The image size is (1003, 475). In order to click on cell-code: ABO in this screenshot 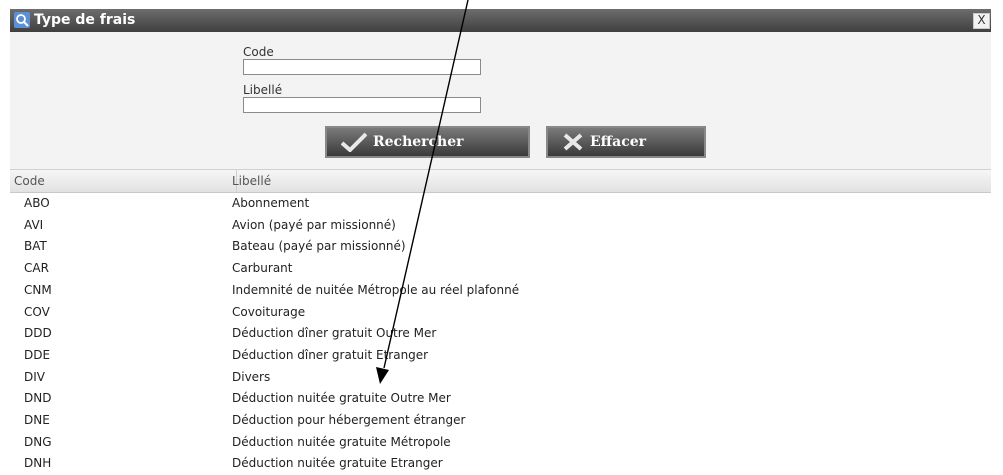, I will do `click(37, 203)`.